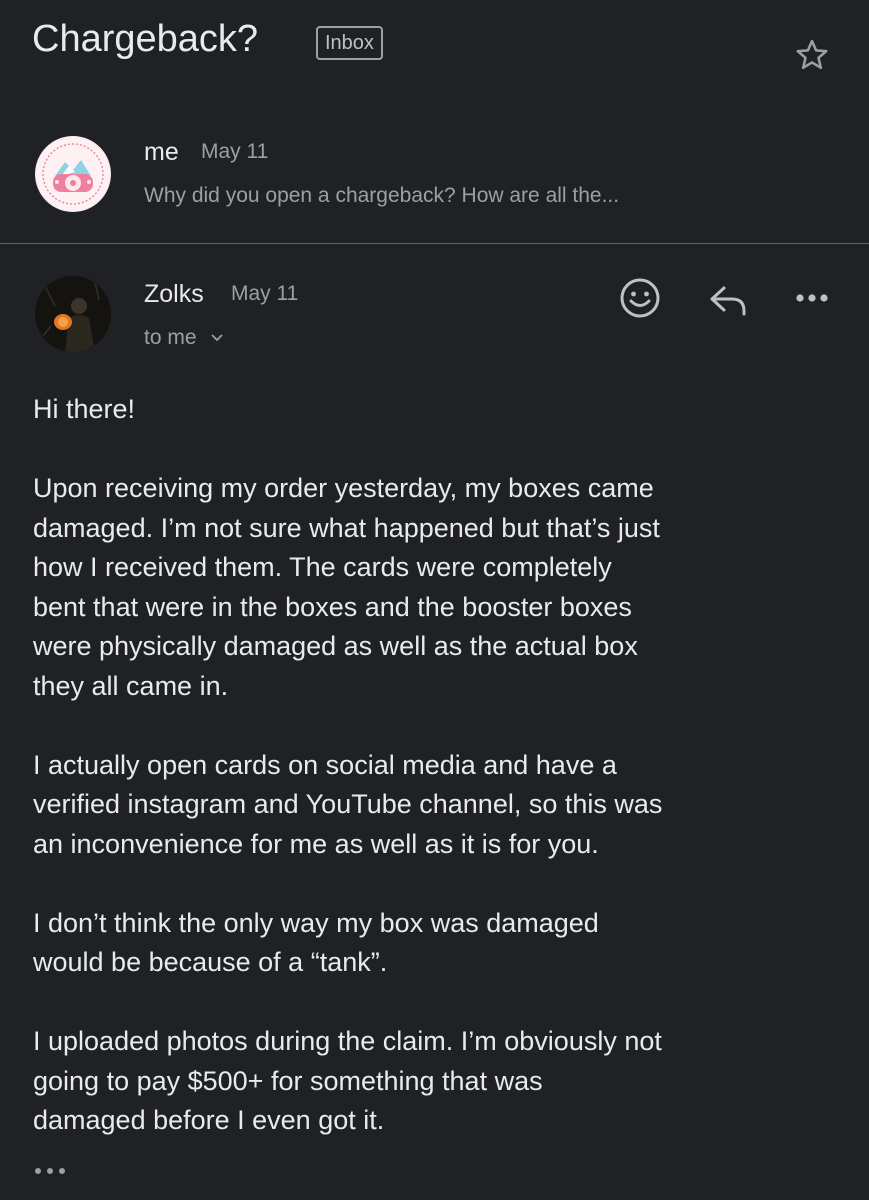 The width and height of the screenshot is (869, 1200). I want to click on reply-icon, so click(728, 300).